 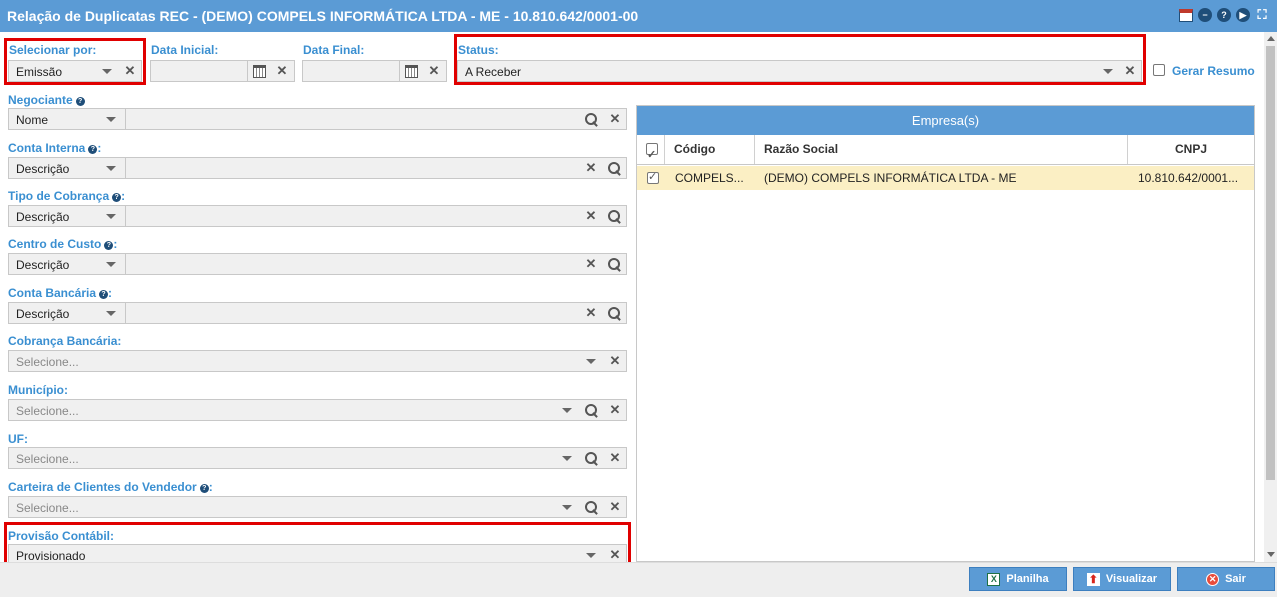 I want to click on column-header-cnpj: CNPJ, so click(x=1191, y=149).